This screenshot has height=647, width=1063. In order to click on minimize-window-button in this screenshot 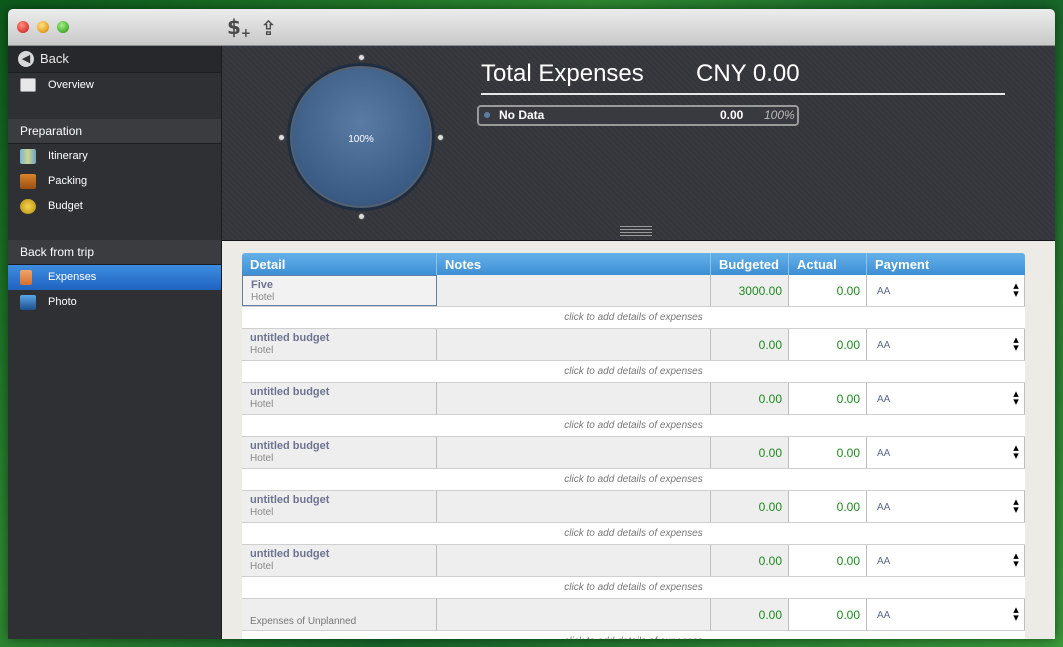, I will do `click(43, 27)`.